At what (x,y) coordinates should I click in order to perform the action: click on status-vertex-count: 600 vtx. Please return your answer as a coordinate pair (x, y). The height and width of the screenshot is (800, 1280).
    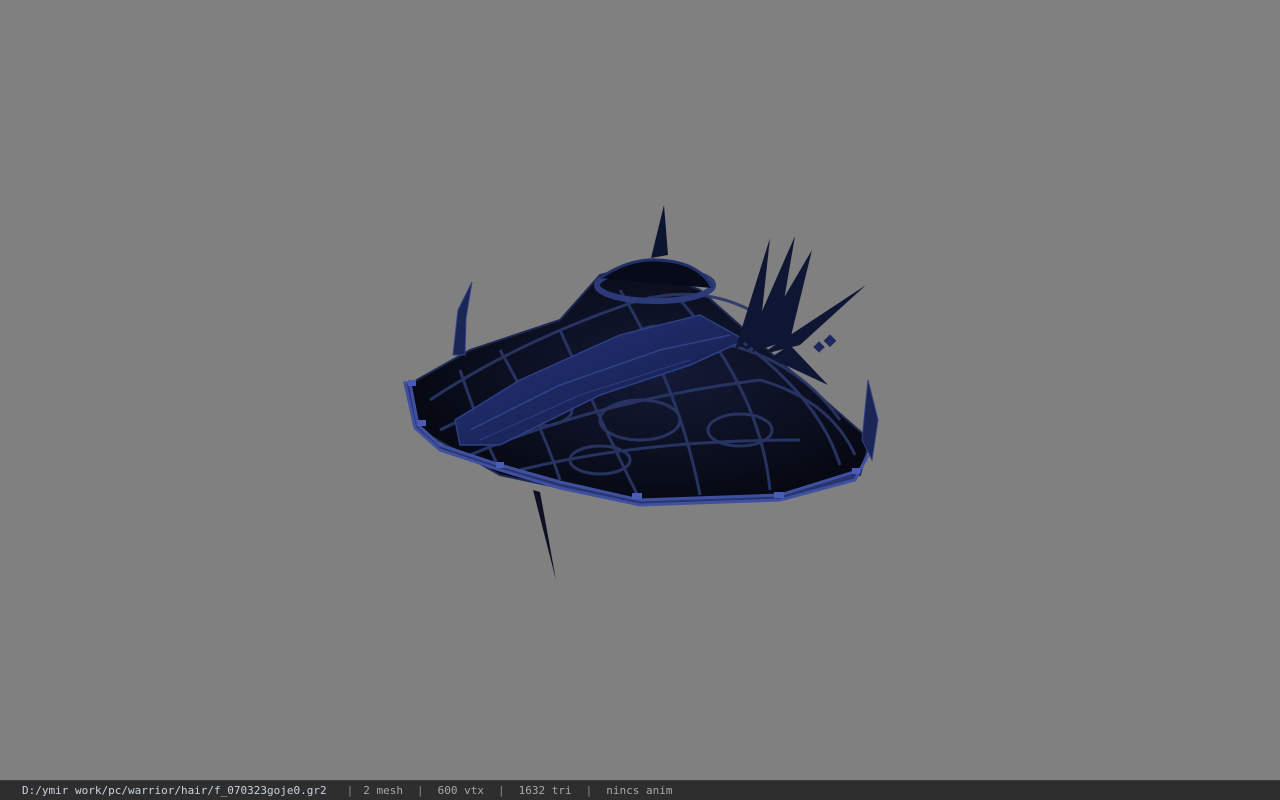
    Looking at the image, I should click on (460, 790).